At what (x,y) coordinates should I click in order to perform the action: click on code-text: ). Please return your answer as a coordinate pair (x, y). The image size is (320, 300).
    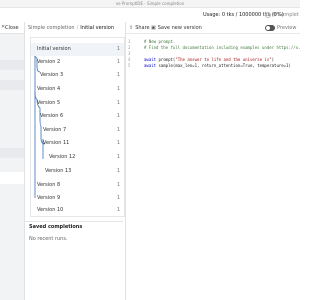
    Looking at the image, I should click on (273, 59).